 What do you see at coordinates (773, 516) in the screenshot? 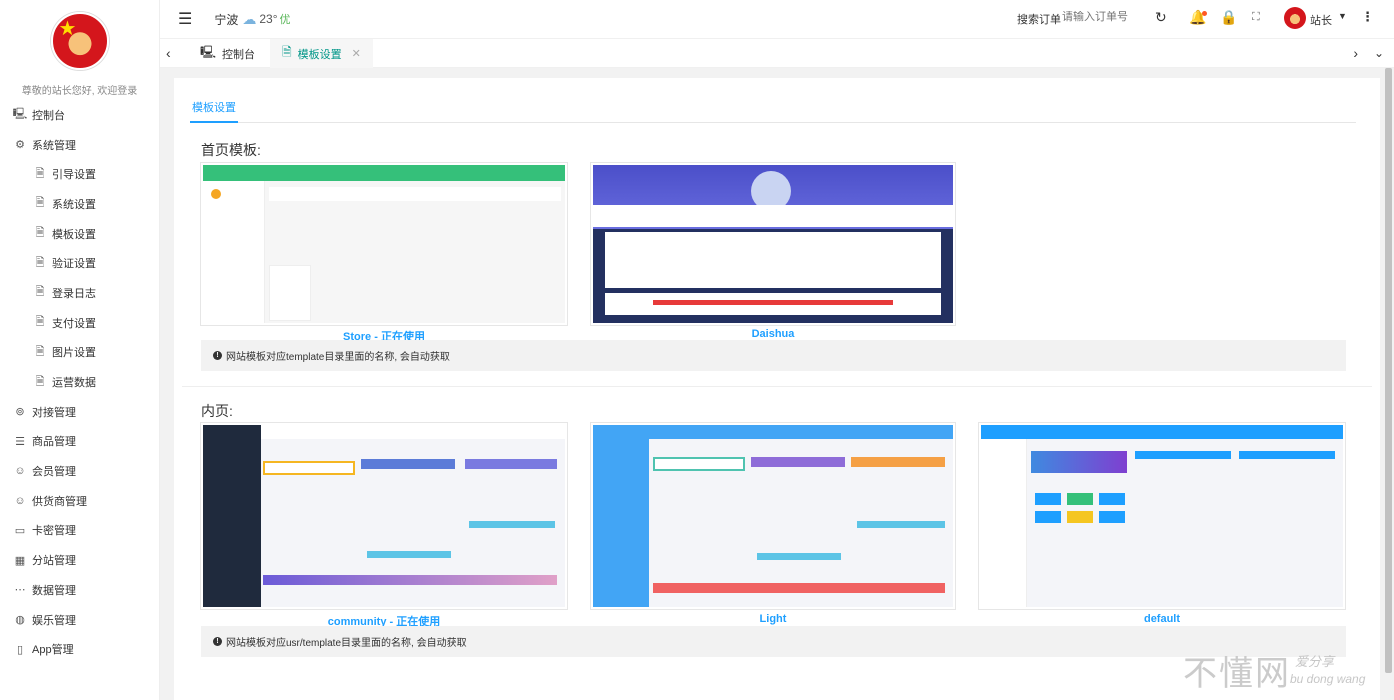
I see `template-thumbnail-light` at bounding box center [773, 516].